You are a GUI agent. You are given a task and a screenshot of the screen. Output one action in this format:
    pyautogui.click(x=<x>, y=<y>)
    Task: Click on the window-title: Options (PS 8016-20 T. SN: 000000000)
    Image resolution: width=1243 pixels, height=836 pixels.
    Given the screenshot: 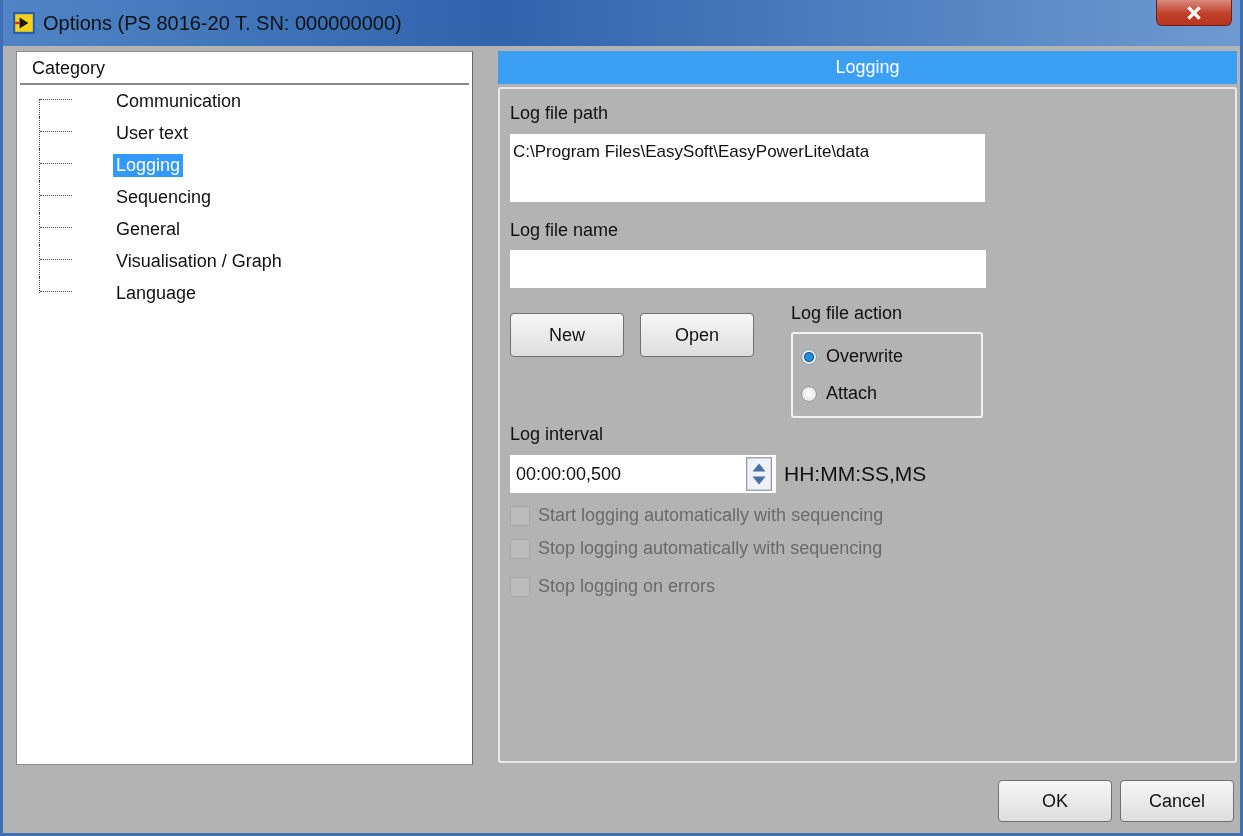 What is the action you would take?
    pyautogui.click(x=222, y=23)
    